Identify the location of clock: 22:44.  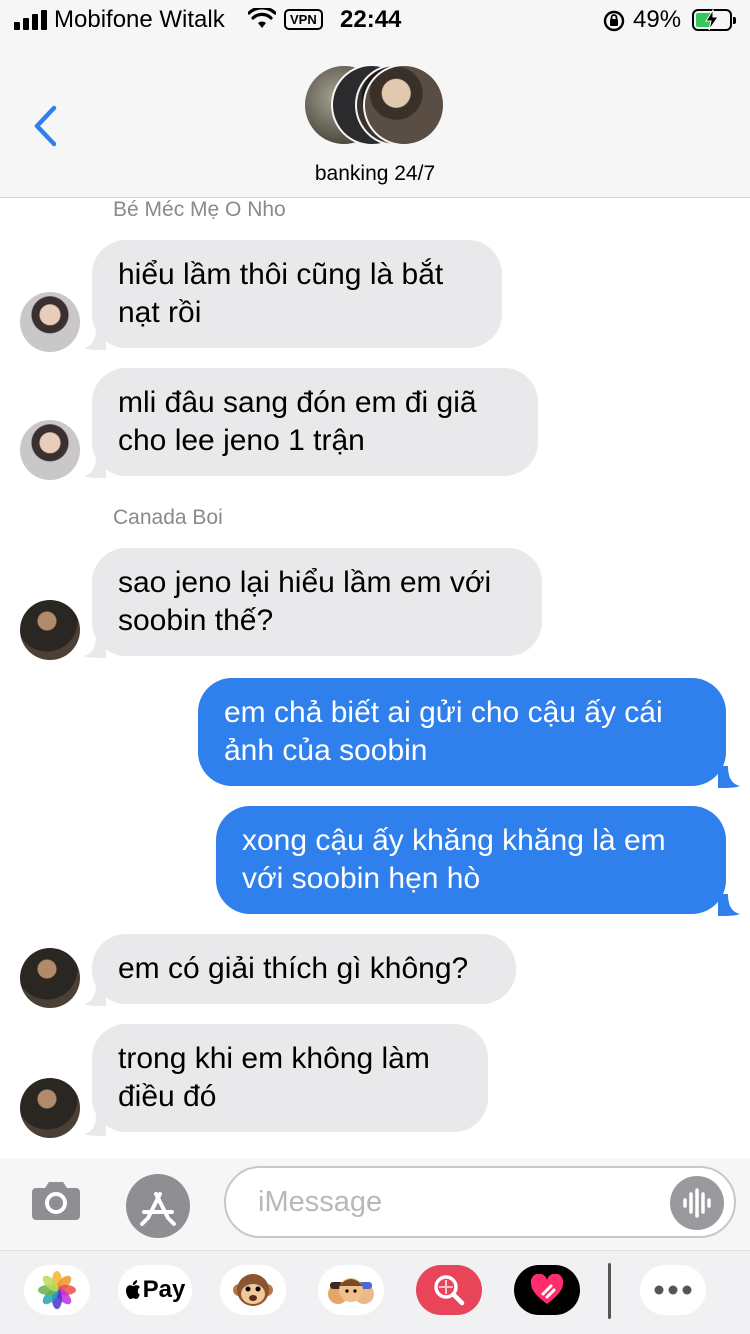
(371, 19).